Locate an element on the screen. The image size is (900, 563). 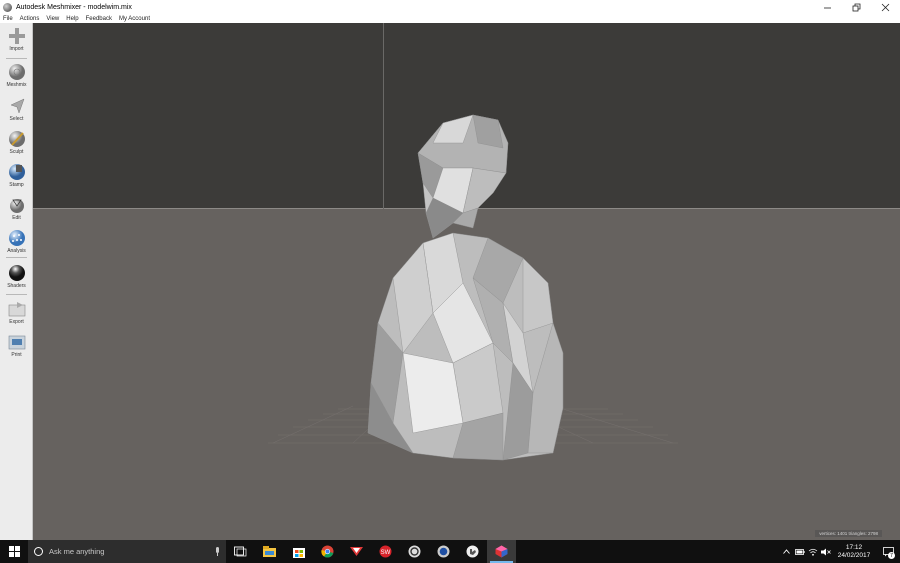
show-hidden-icons-button is located at coordinates (786, 551).